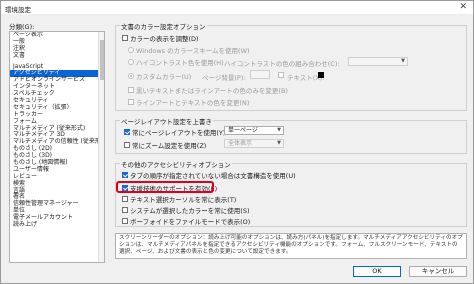  What do you see at coordinates (166, 121) in the screenshot?
I see `page-group-title: ページレイアウト設定を上書き` at bounding box center [166, 121].